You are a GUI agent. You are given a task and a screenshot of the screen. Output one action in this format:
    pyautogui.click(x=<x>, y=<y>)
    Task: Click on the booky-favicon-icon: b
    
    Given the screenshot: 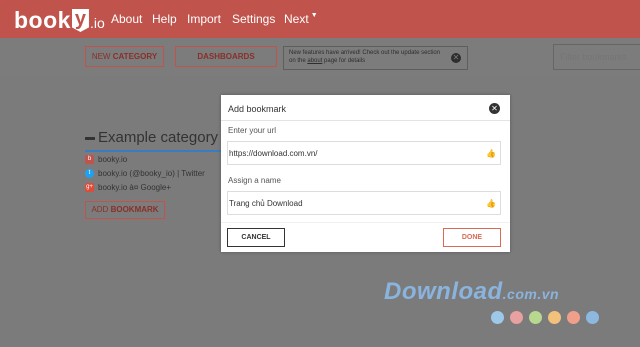 What is the action you would take?
    pyautogui.click(x=89, y=160)
    